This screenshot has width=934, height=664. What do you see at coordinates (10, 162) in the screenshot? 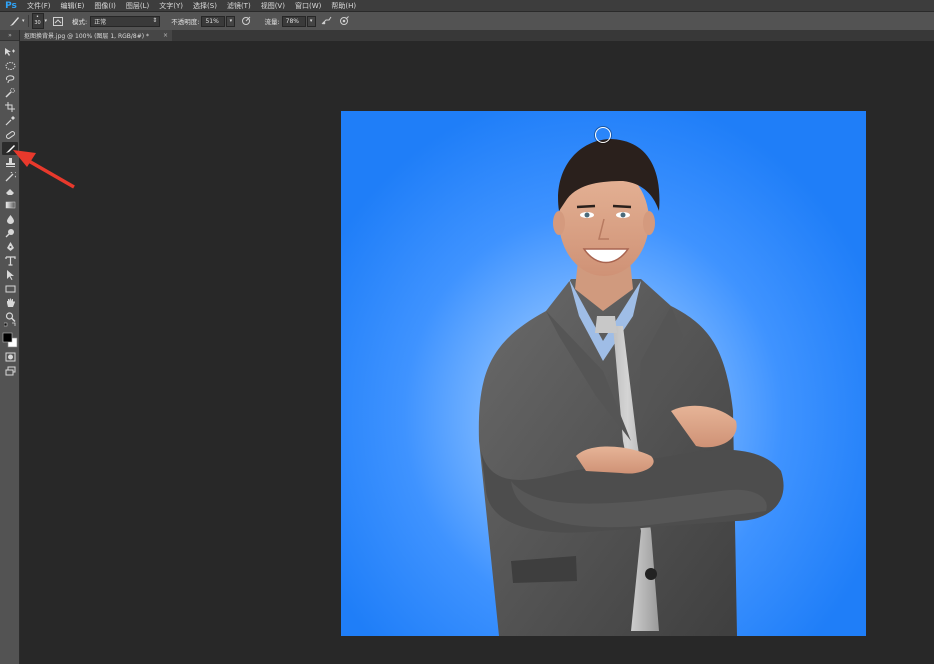
I see `clone-stamp-tool` at bounding box center [10, 162].